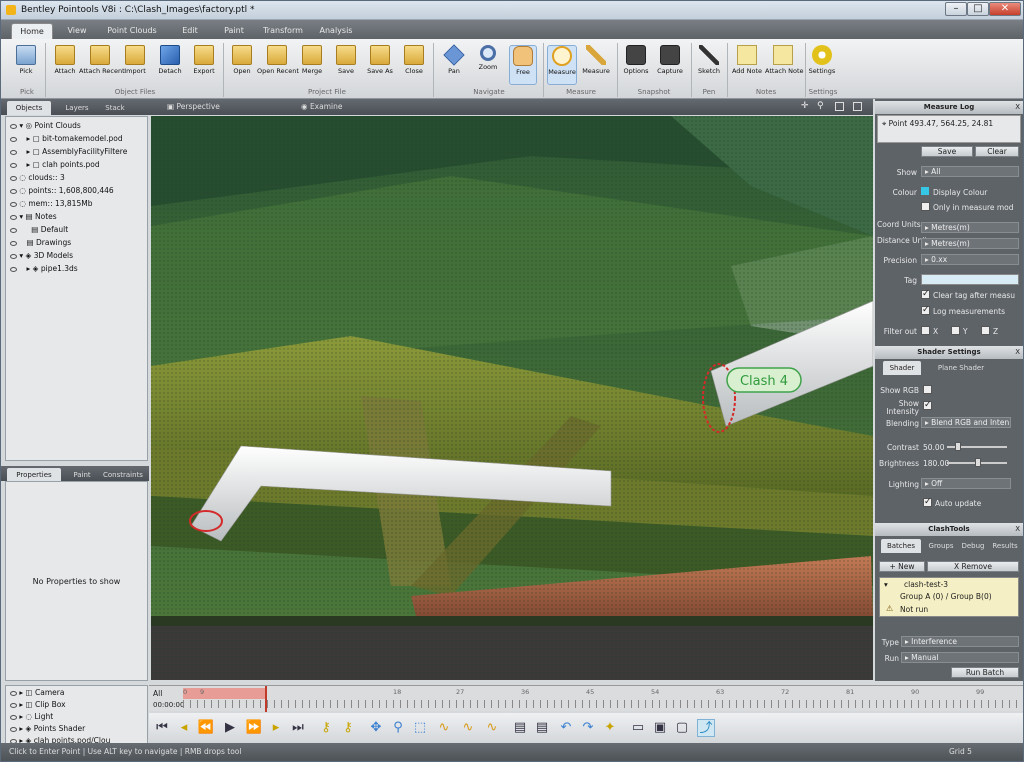 The image size is (1024, 762). I want to click on tab-constraints: Constraints, so click(123, 475).